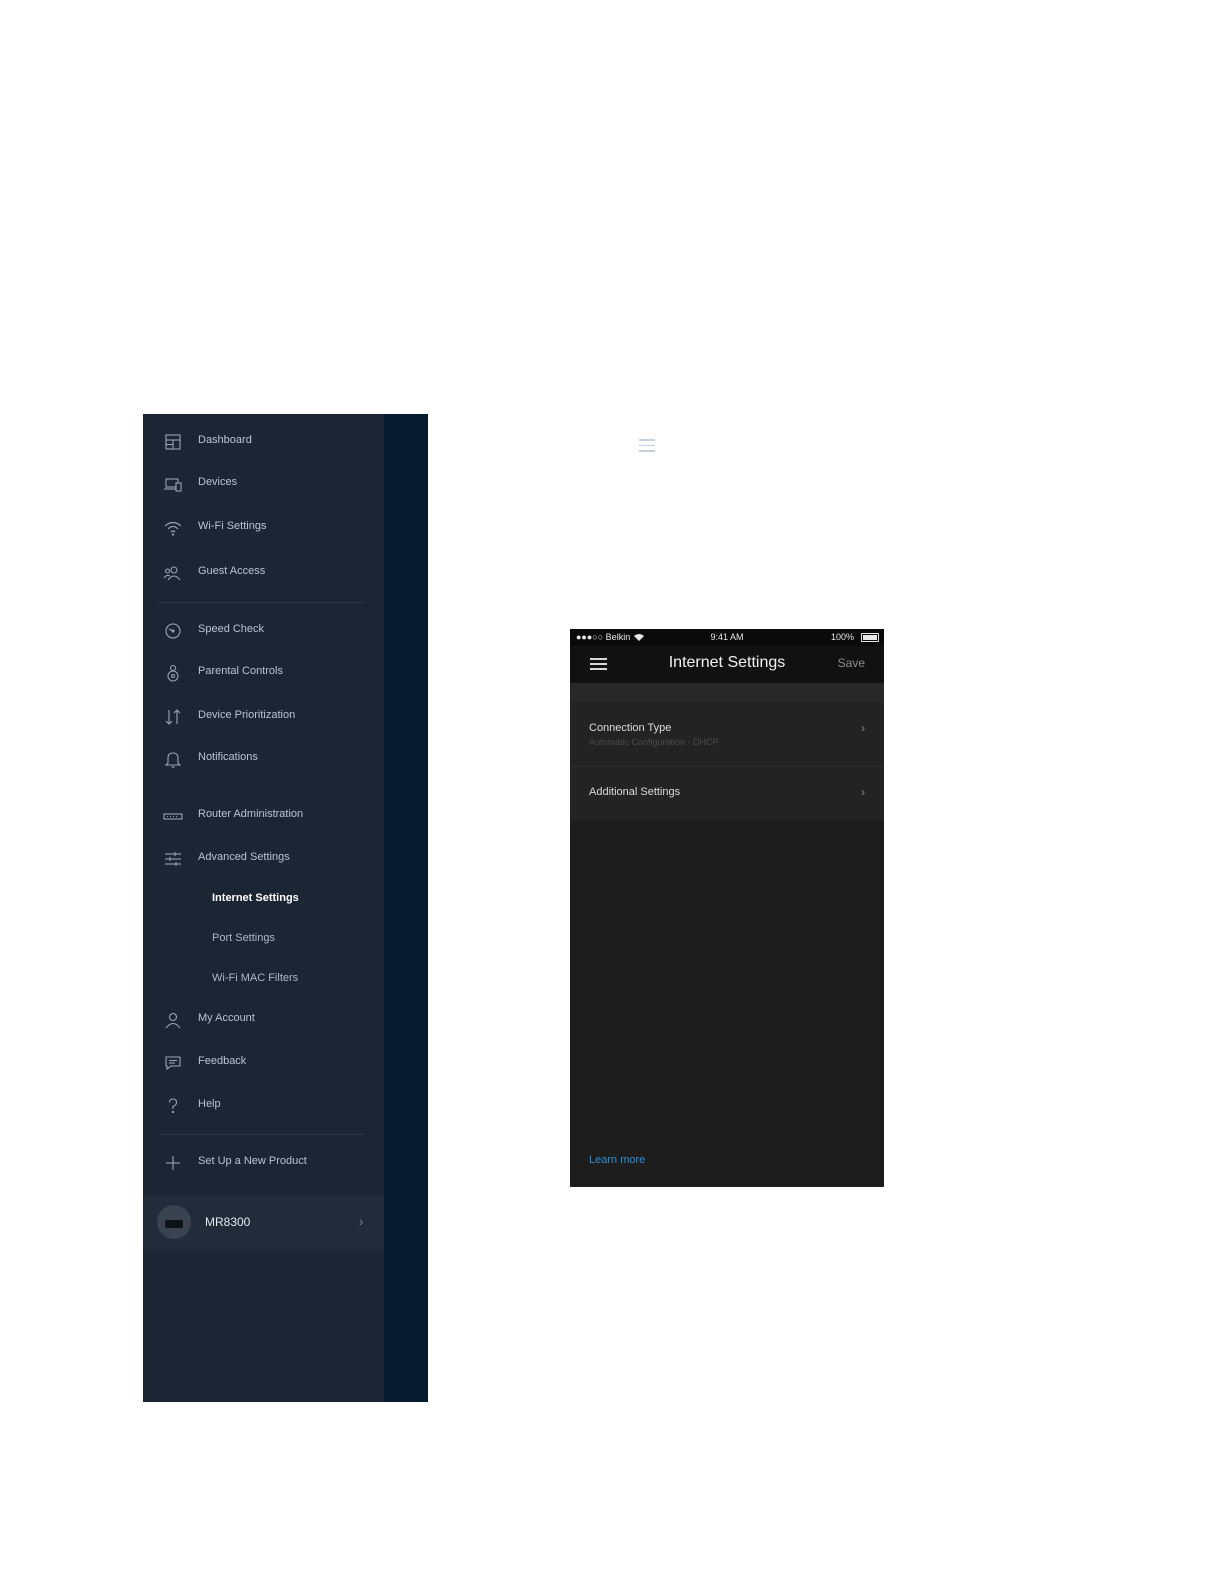 Image resolution: width=1224 pixels, height=1584 pixels. I want to click on nav-item-dashboard: Dashboard, so click(263, 442).